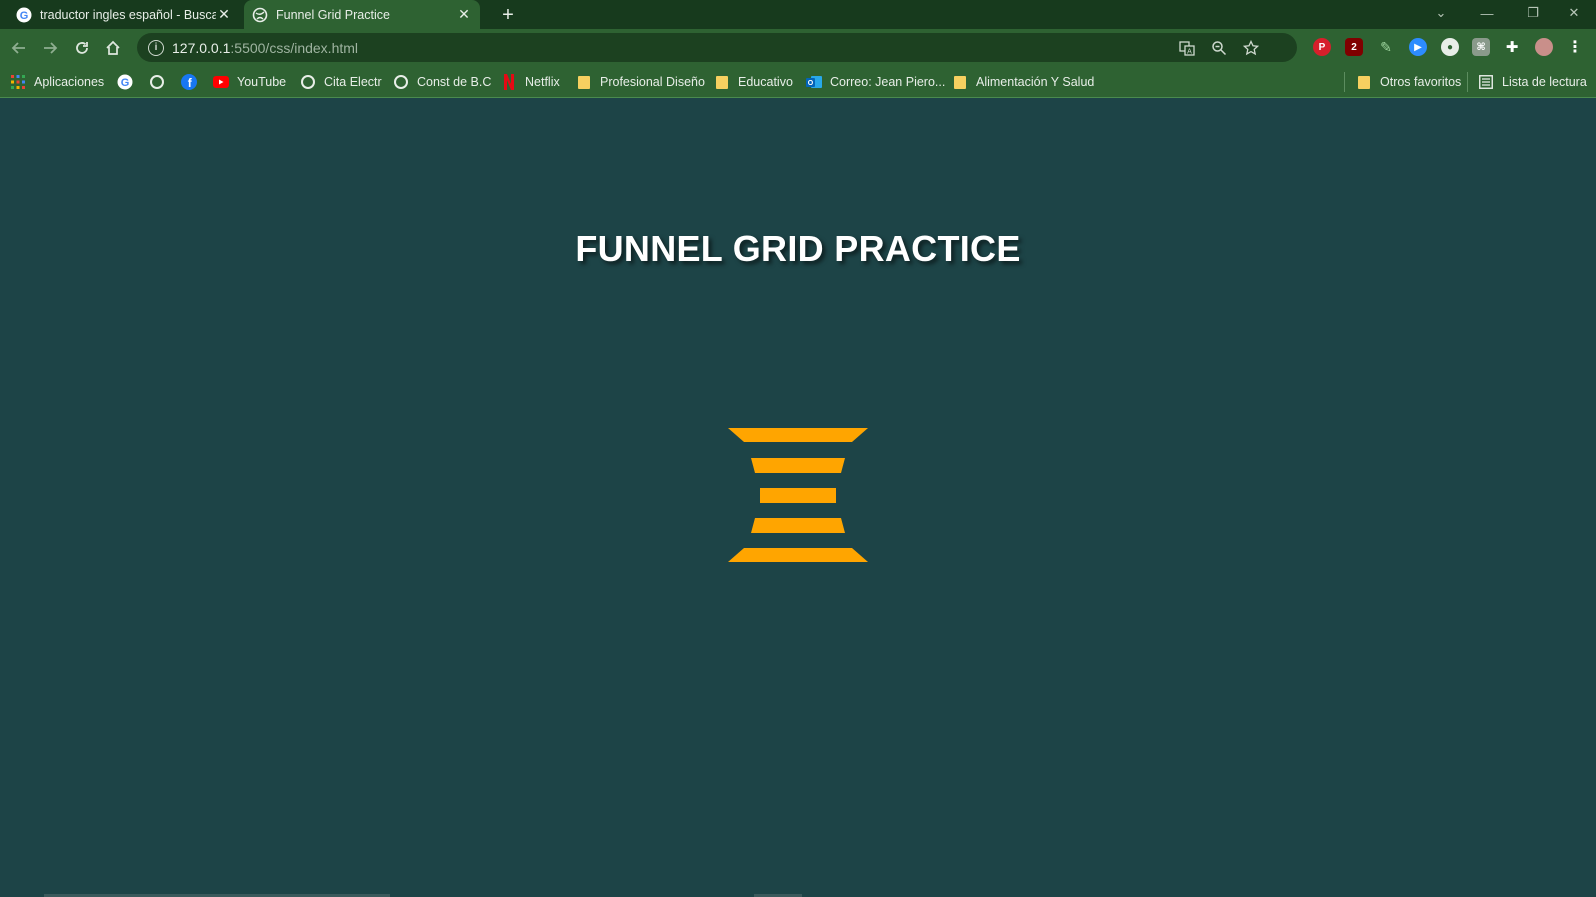 The image size is (1596, 897). I want to click on tab-title: traductor ingles español - Buscar, so click(128, 14).